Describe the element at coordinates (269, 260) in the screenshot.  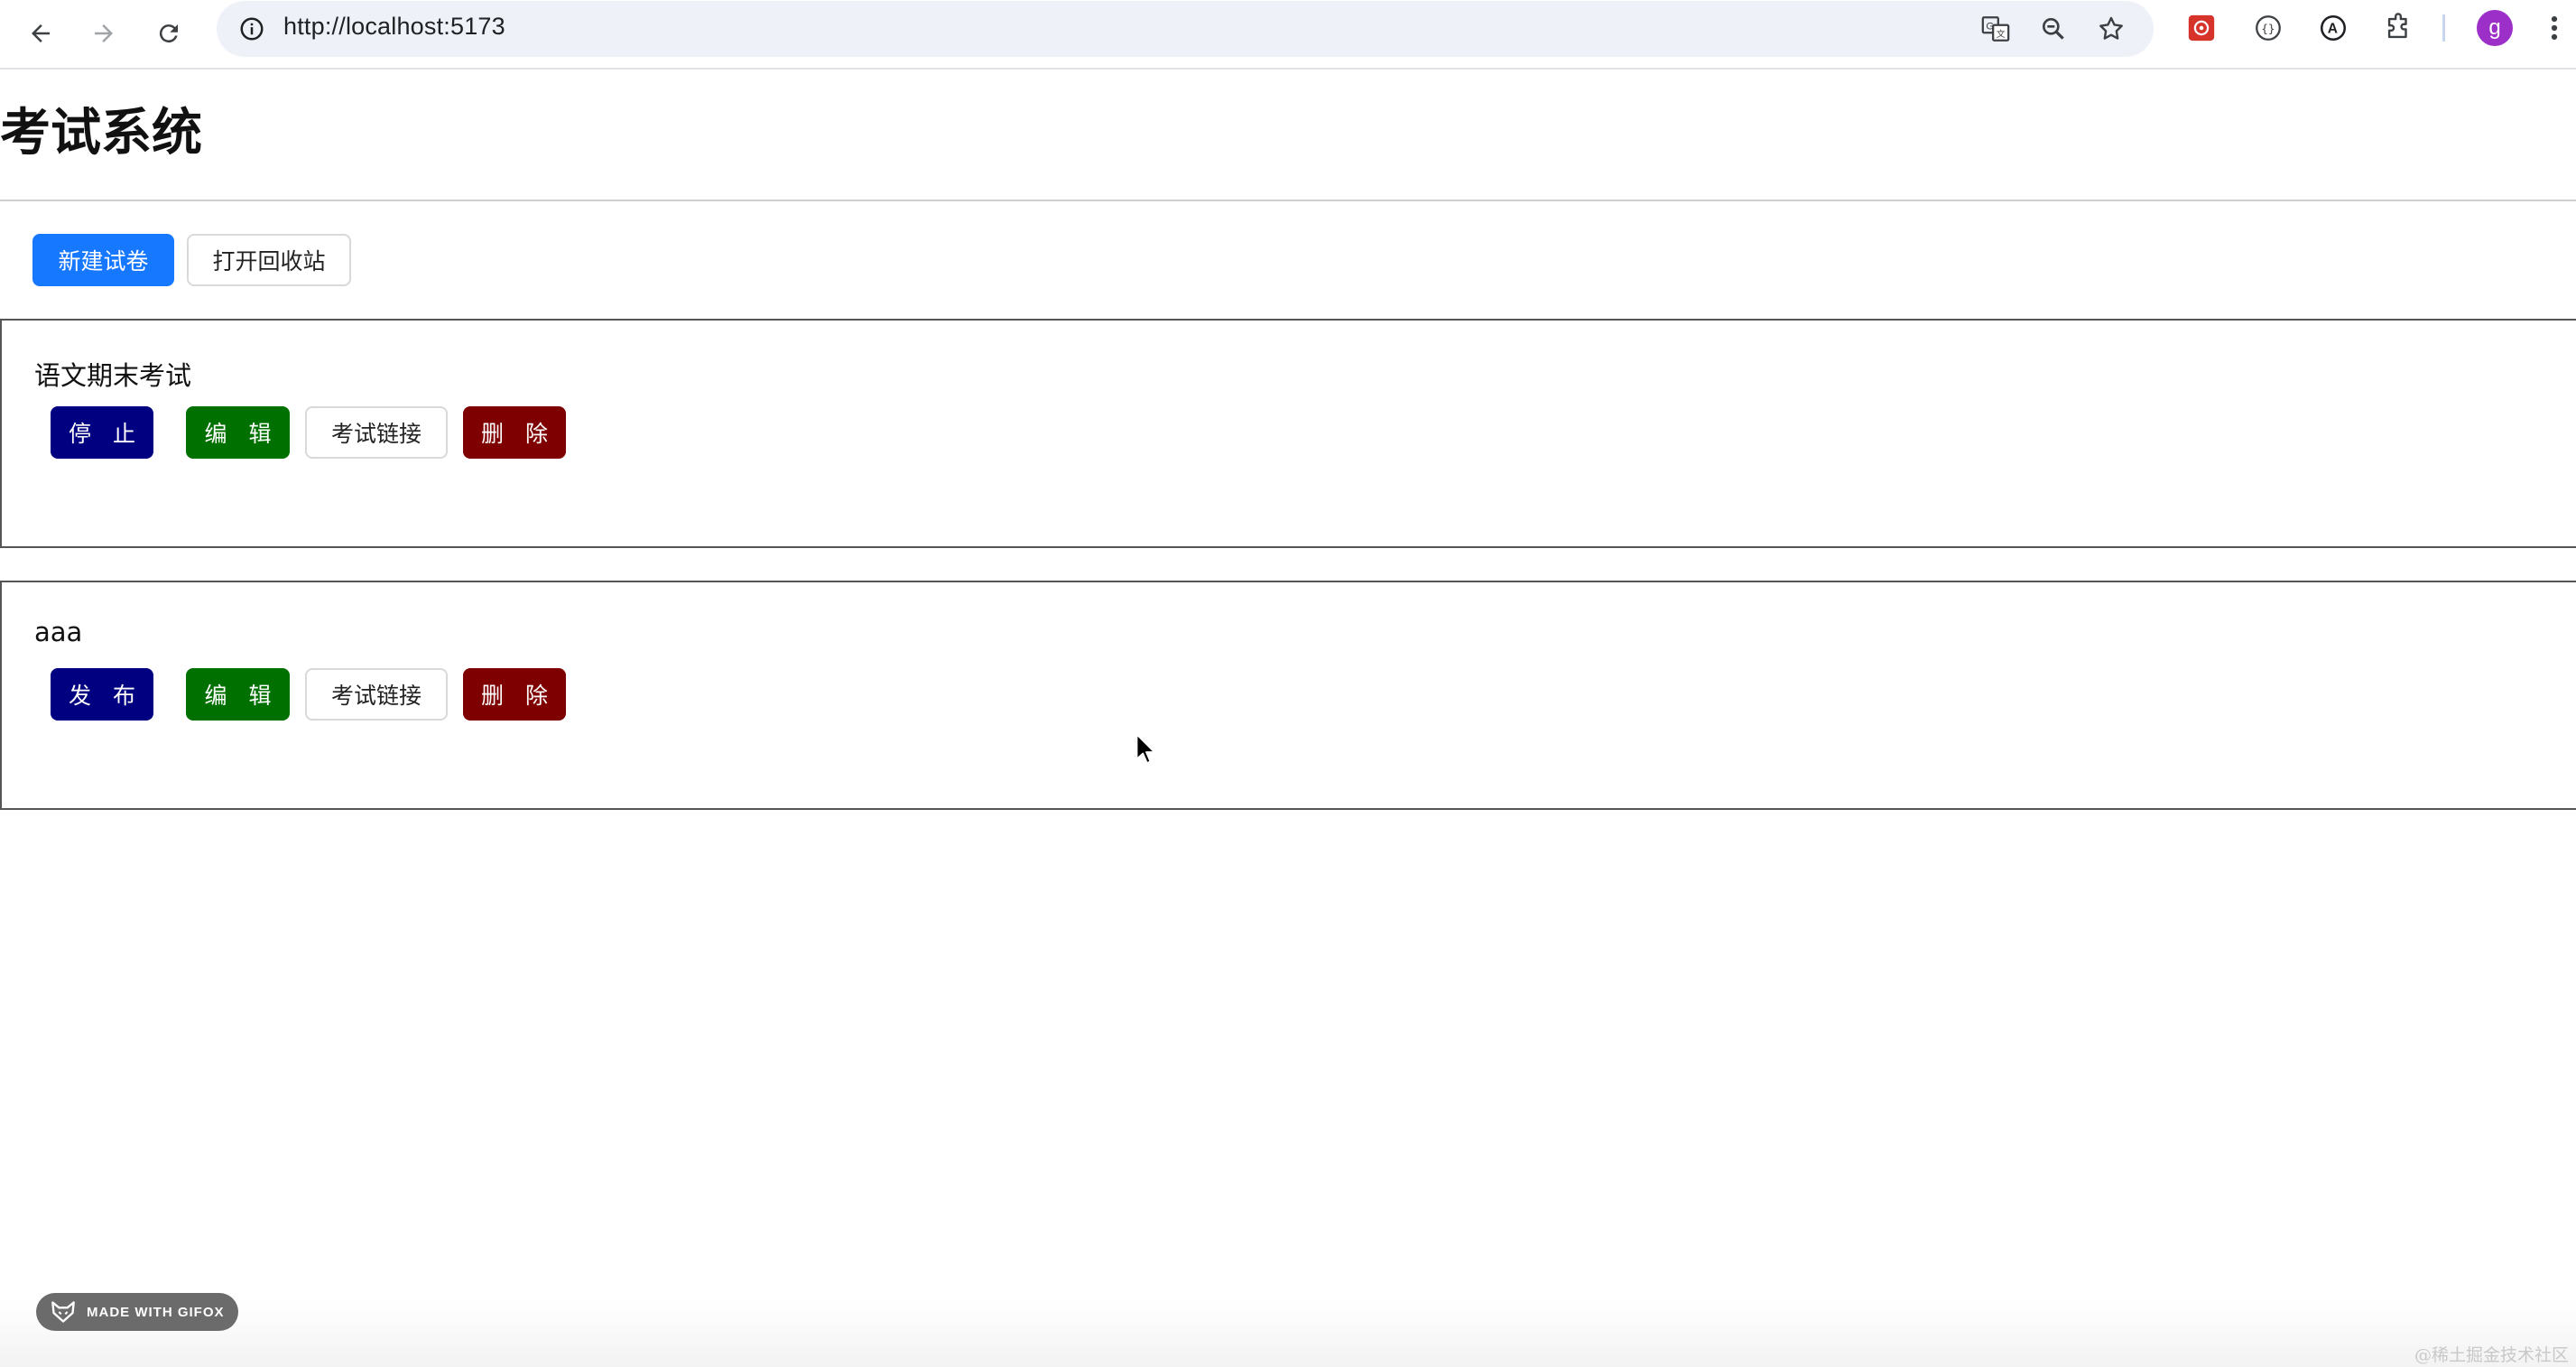
I see `recycle-bin-button: 打开回收站` at that location.